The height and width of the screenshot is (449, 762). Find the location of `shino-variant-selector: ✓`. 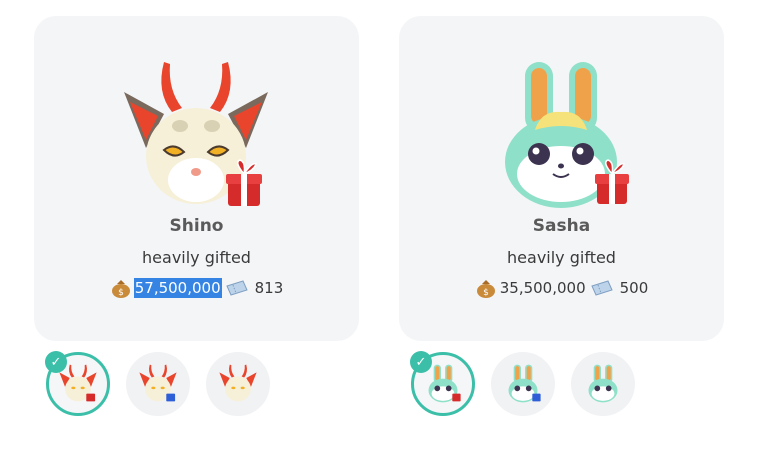

shino-variant-selector: ✓ is located at coordinates (157, 383).